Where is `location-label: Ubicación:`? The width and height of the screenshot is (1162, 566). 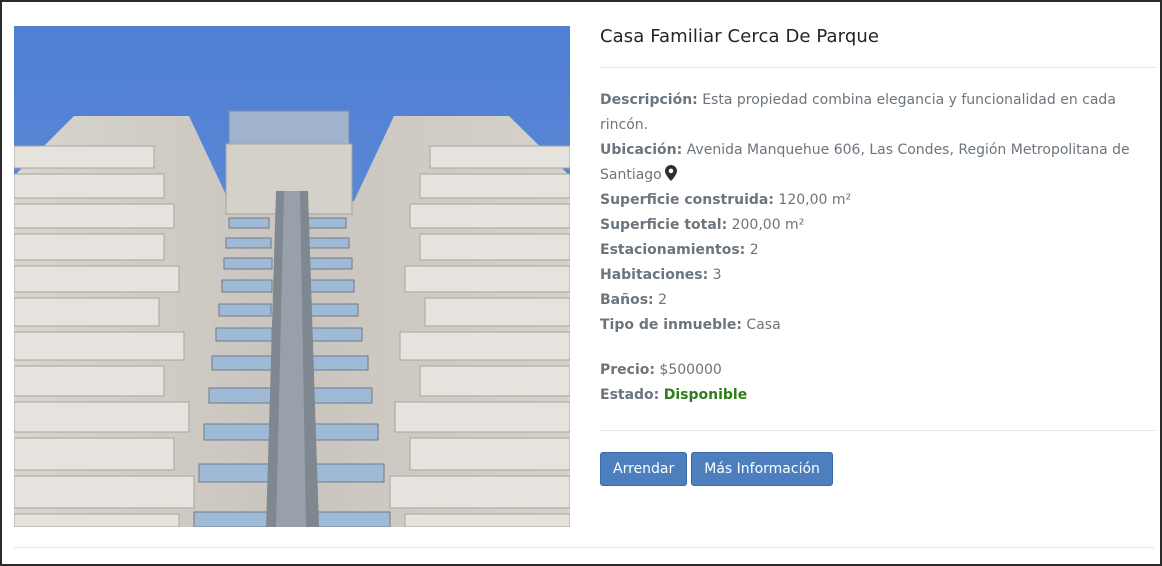 location-label: Ubicación: is located at coordinates (641, 150).